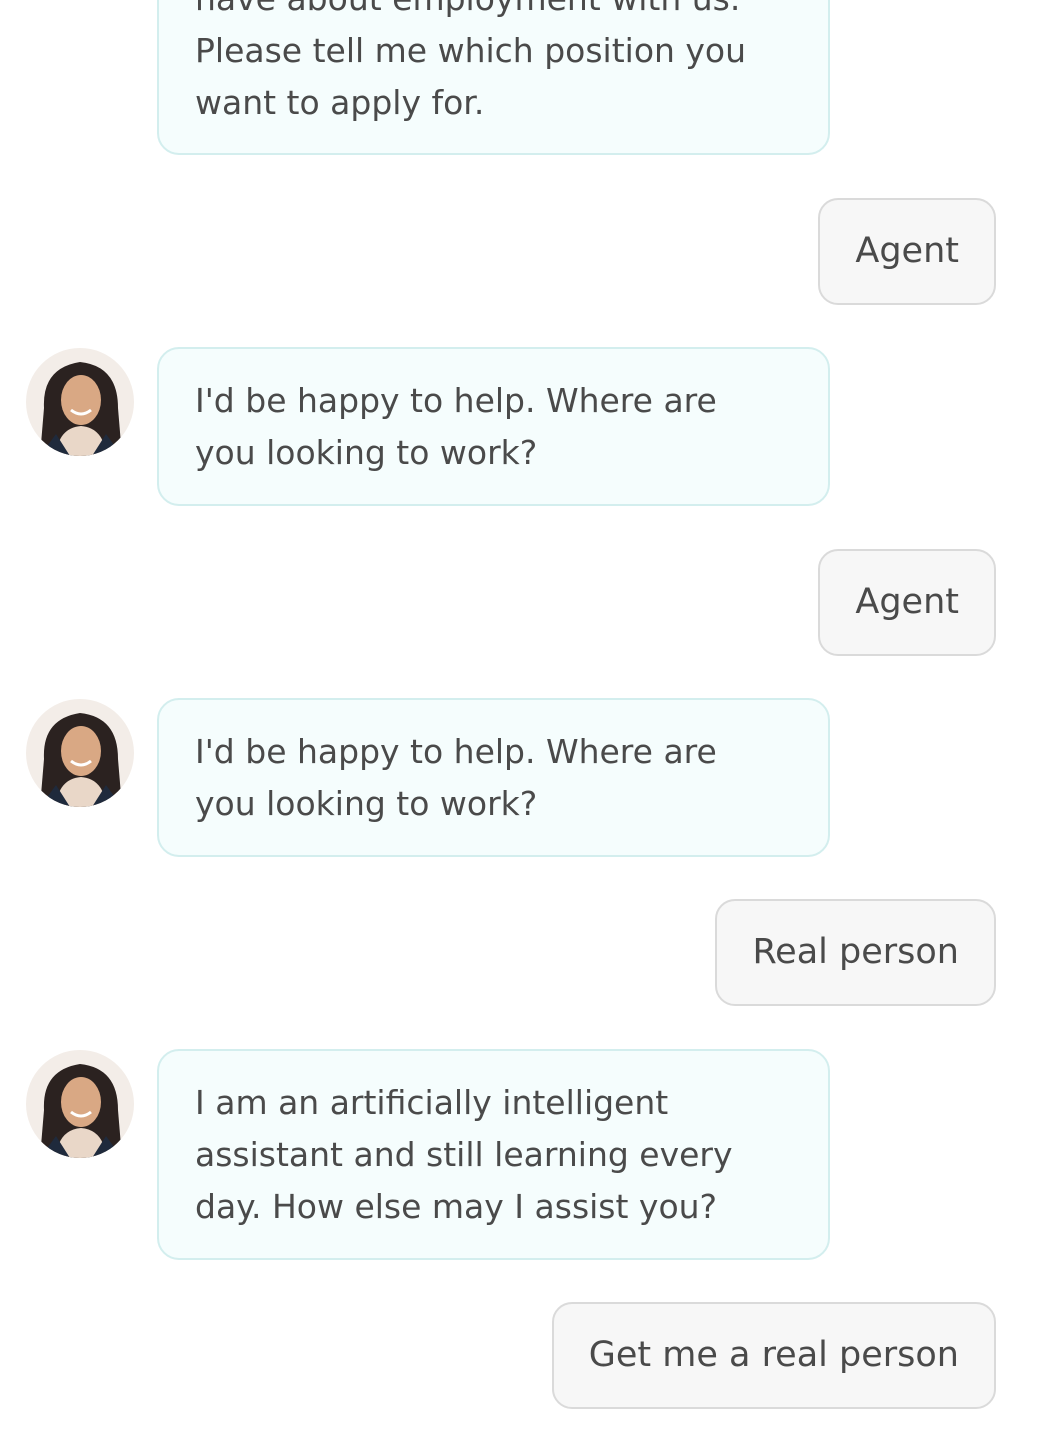 This screenshot has height=1445, width=1044. What do you see at coordinates (493, 12) in the screenshot?
I see `message-line: have about employment with us.` at bounding box center [493, 12].